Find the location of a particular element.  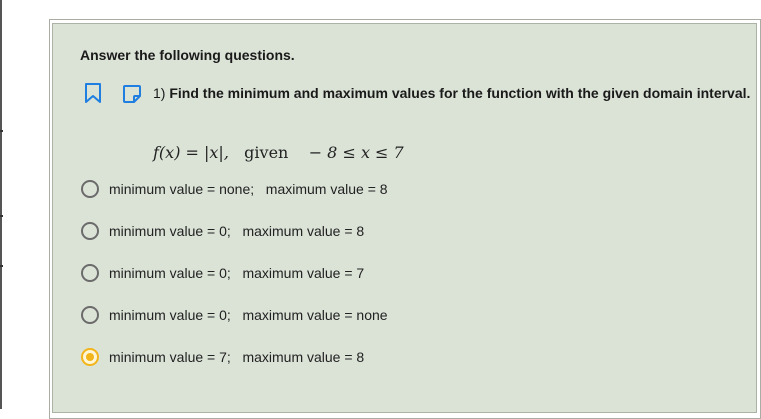

answer-option-selected: minimum value = 7; maximum value = 8 is located at coordinates (222, 357).